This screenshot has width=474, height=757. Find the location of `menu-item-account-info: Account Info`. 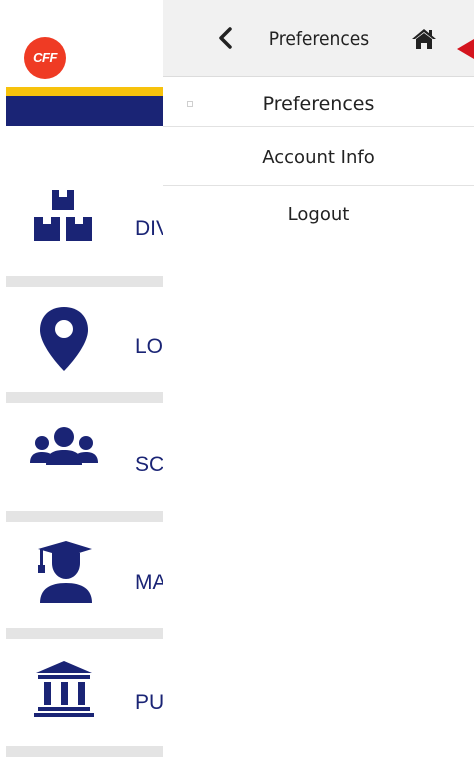

menu-item-account-info: Account Info is located at coordinates (318, 156).